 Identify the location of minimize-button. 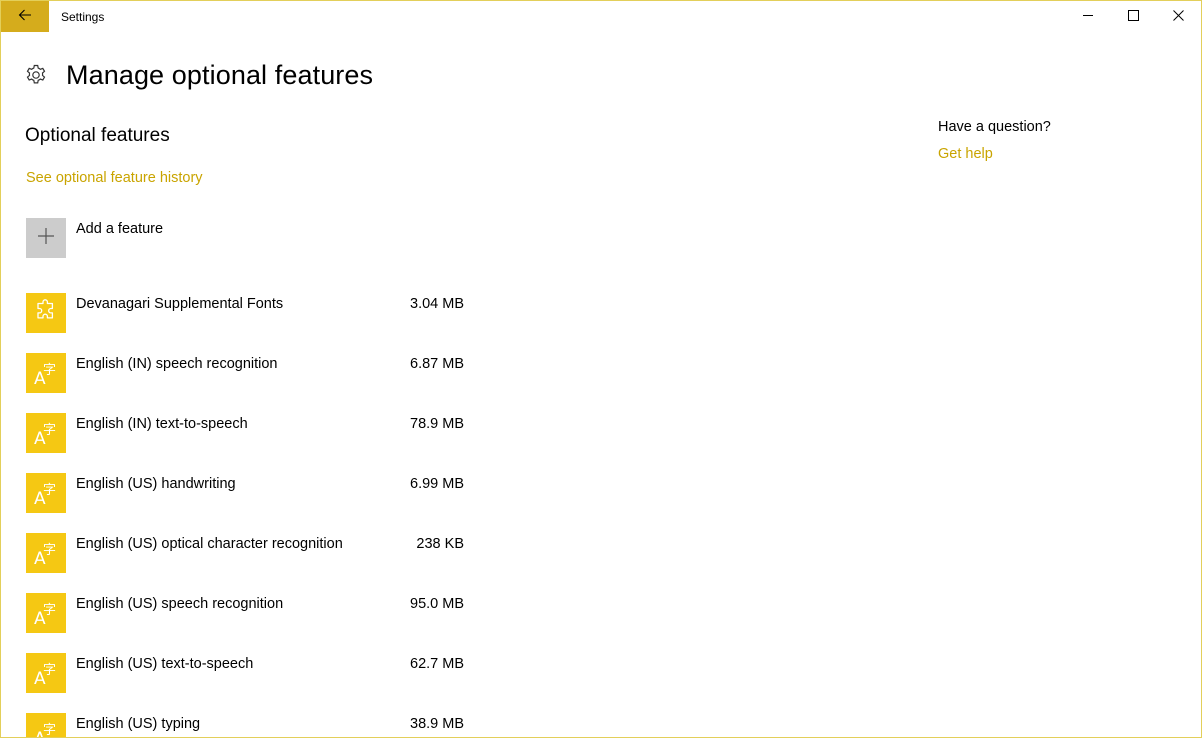
(1088, 16).